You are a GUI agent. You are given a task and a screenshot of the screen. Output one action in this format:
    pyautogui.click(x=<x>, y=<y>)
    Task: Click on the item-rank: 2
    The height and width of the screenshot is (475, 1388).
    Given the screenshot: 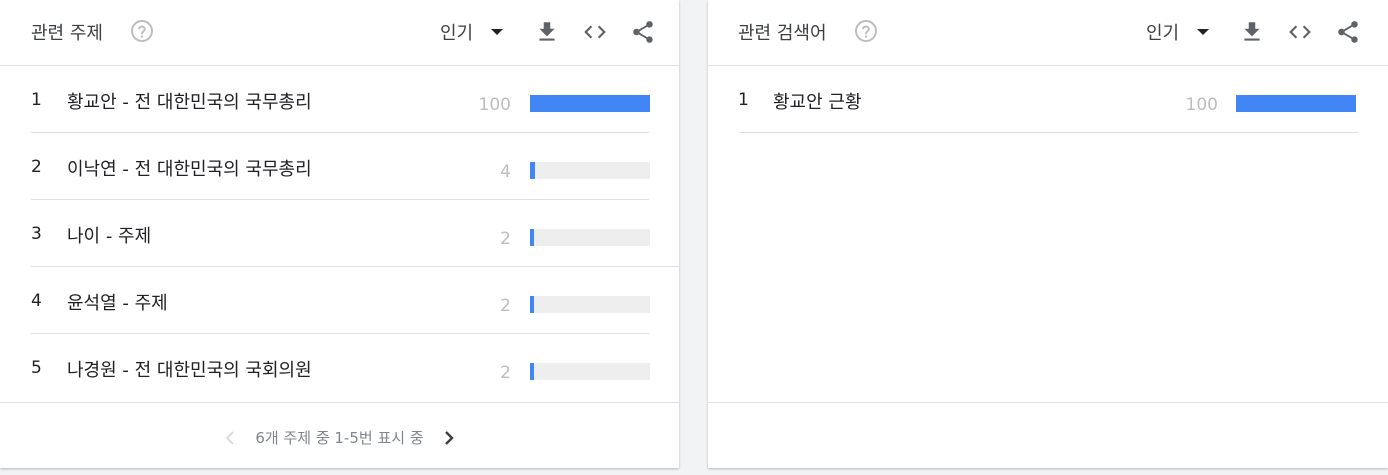 What is the action you would take?
    pyautogui.click(x=36, y=167)
    